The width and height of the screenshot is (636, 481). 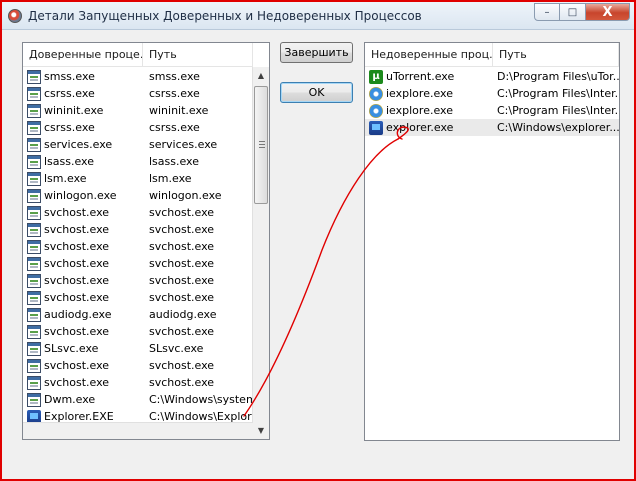 What do you see at coordinates (70, 399) in the screenshot?
I see `process-name: Dwm.exe` at bounding box center [70, 399].